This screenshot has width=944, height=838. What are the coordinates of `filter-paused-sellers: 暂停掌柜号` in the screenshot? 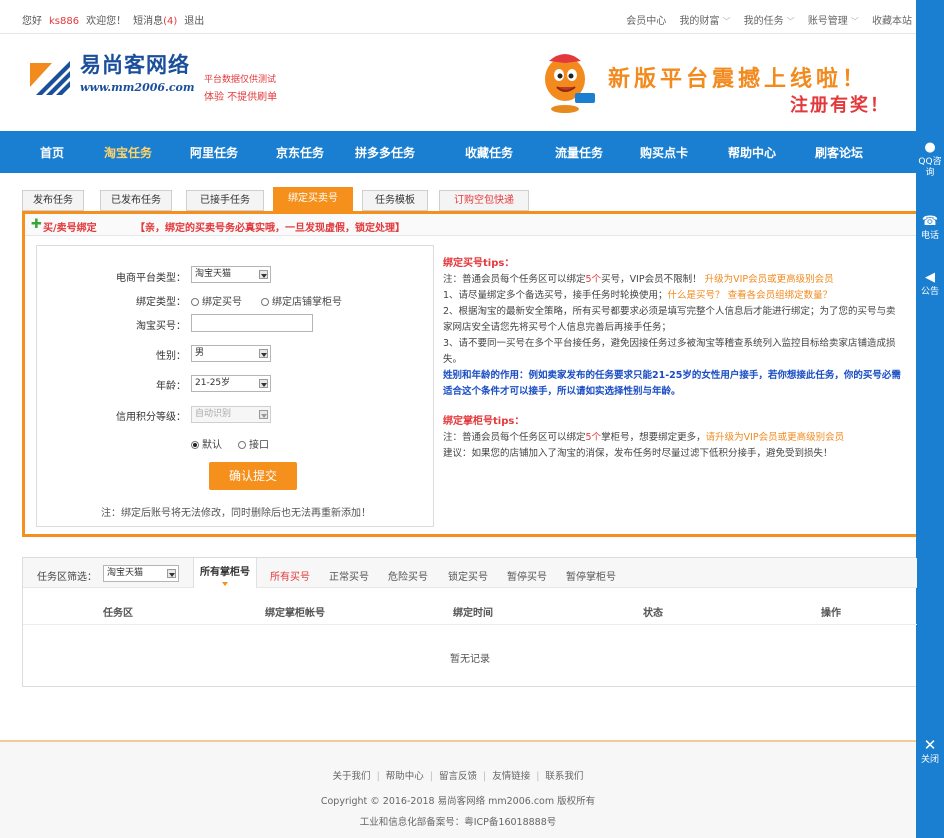 It's located at (591, 575).